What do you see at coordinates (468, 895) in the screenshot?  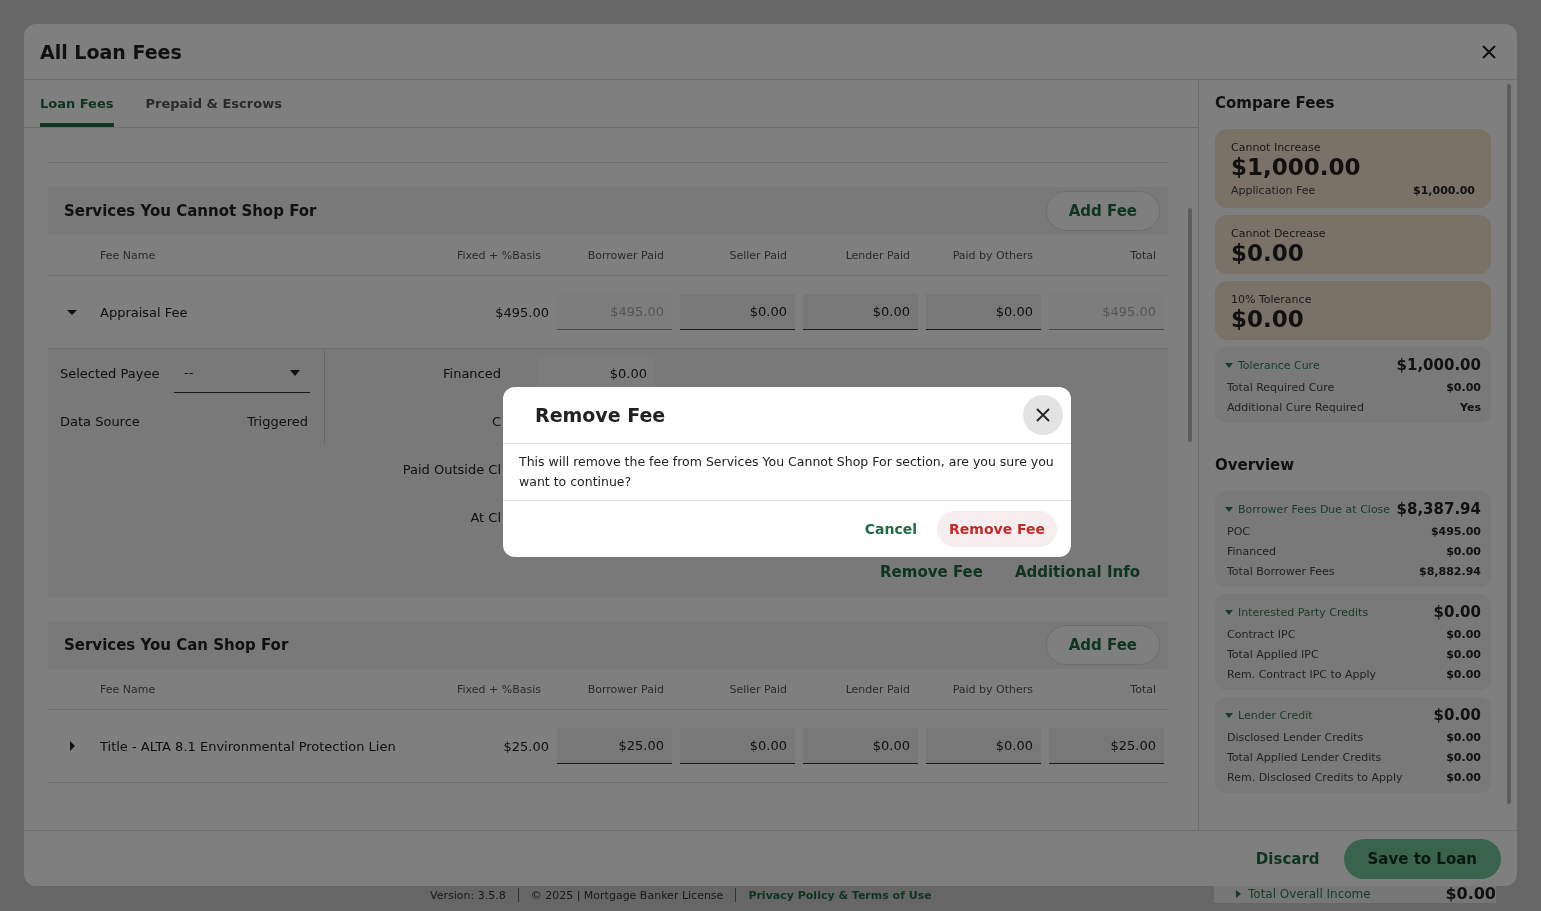 I see `version-text: Version: 3.5.8` at bounding box center [468, 895].